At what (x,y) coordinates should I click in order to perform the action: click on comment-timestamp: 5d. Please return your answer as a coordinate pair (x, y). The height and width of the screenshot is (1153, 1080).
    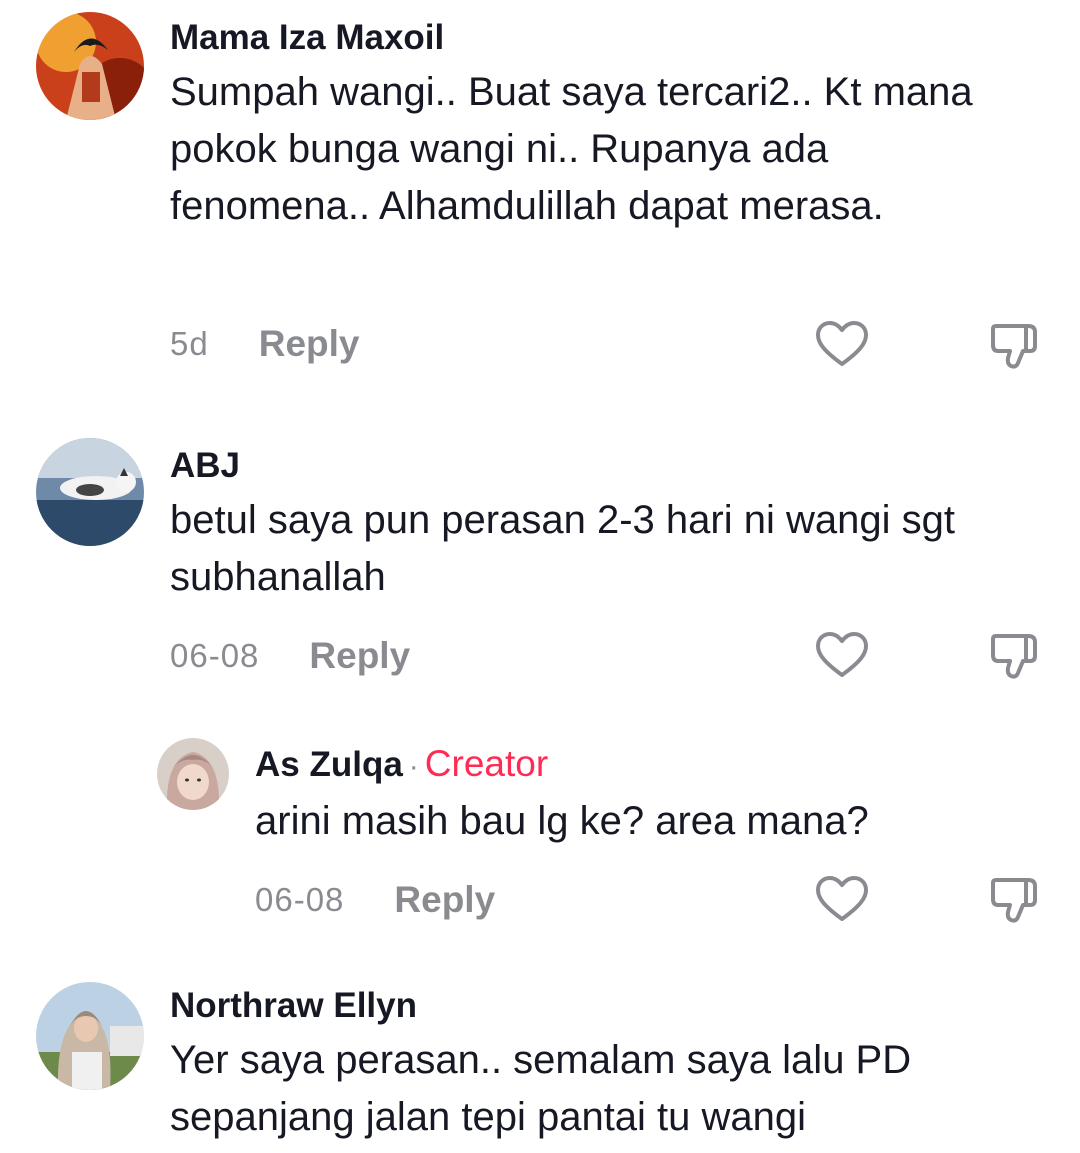
    Looking at the image, I should click on (189, 343).